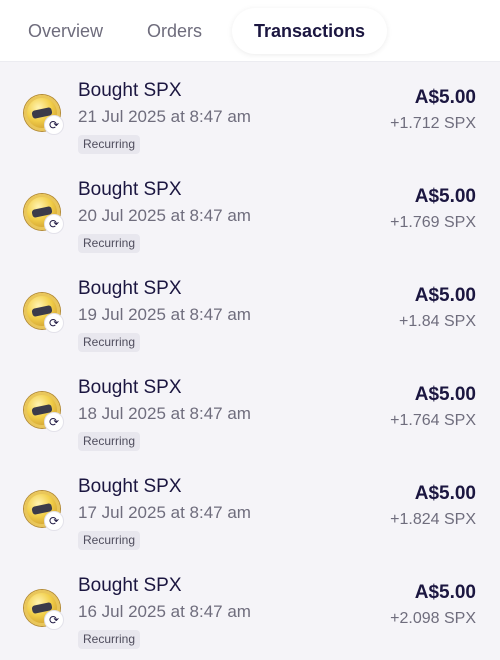 The image size is (500, 660). I want to click on transaction-quantity: +1.824 SPX, so click(433, 519).